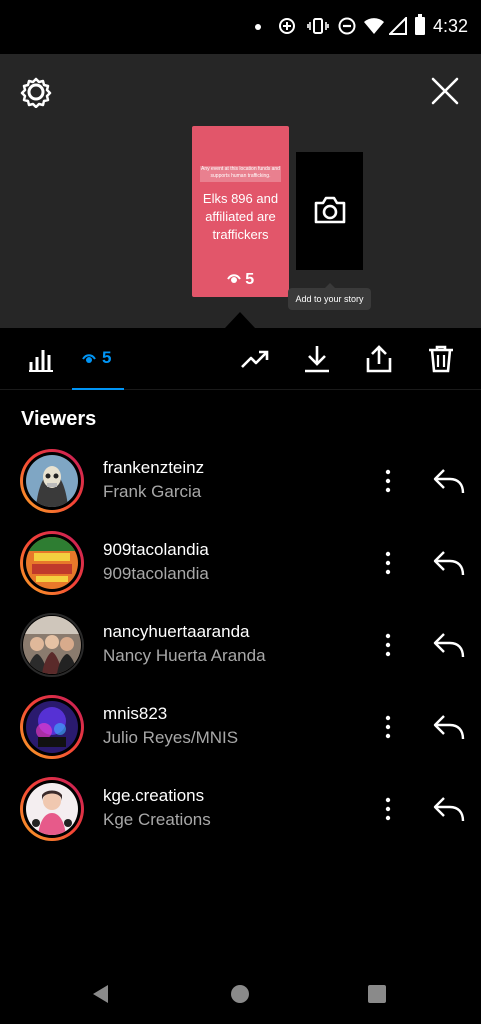 The height and width of the screenshot is (1024, 481). Describe the element at coordinates (153, 468) in the screenshot. I see `viewer-username: frankenzteinz` at that location.